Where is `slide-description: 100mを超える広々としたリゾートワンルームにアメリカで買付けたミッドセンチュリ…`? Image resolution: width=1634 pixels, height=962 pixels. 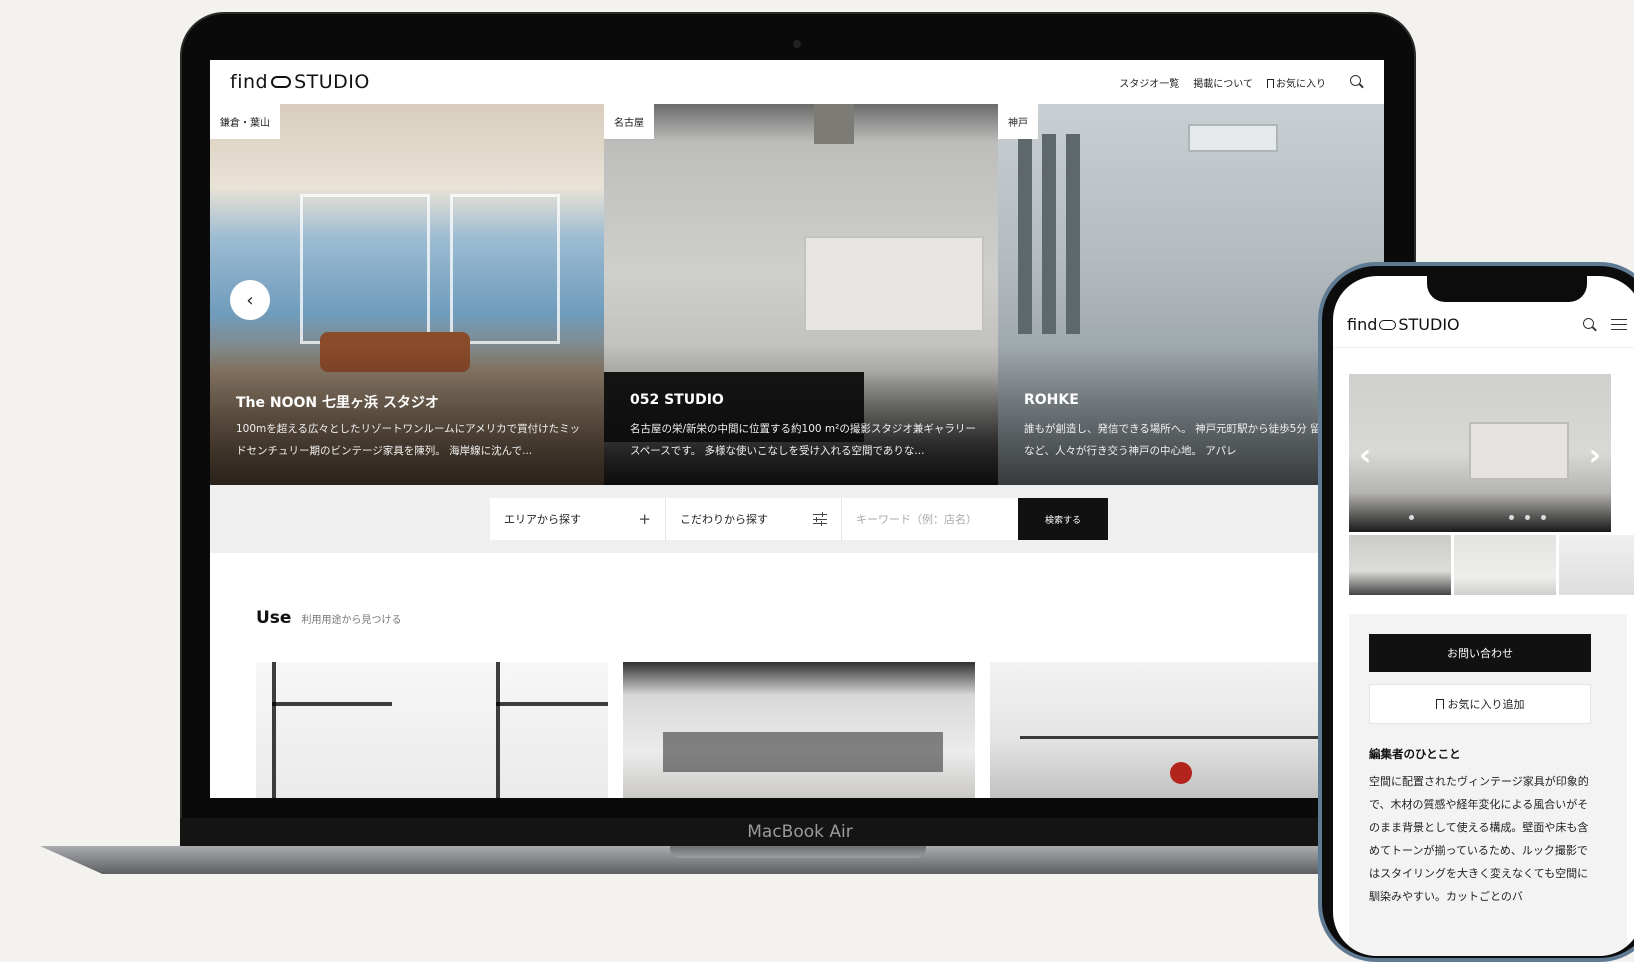 slide-description: 100mを超える広々としたリゾートワンルームにアメリカで買付けたミッドセンチュリ… is located at coordinates (408, 440).